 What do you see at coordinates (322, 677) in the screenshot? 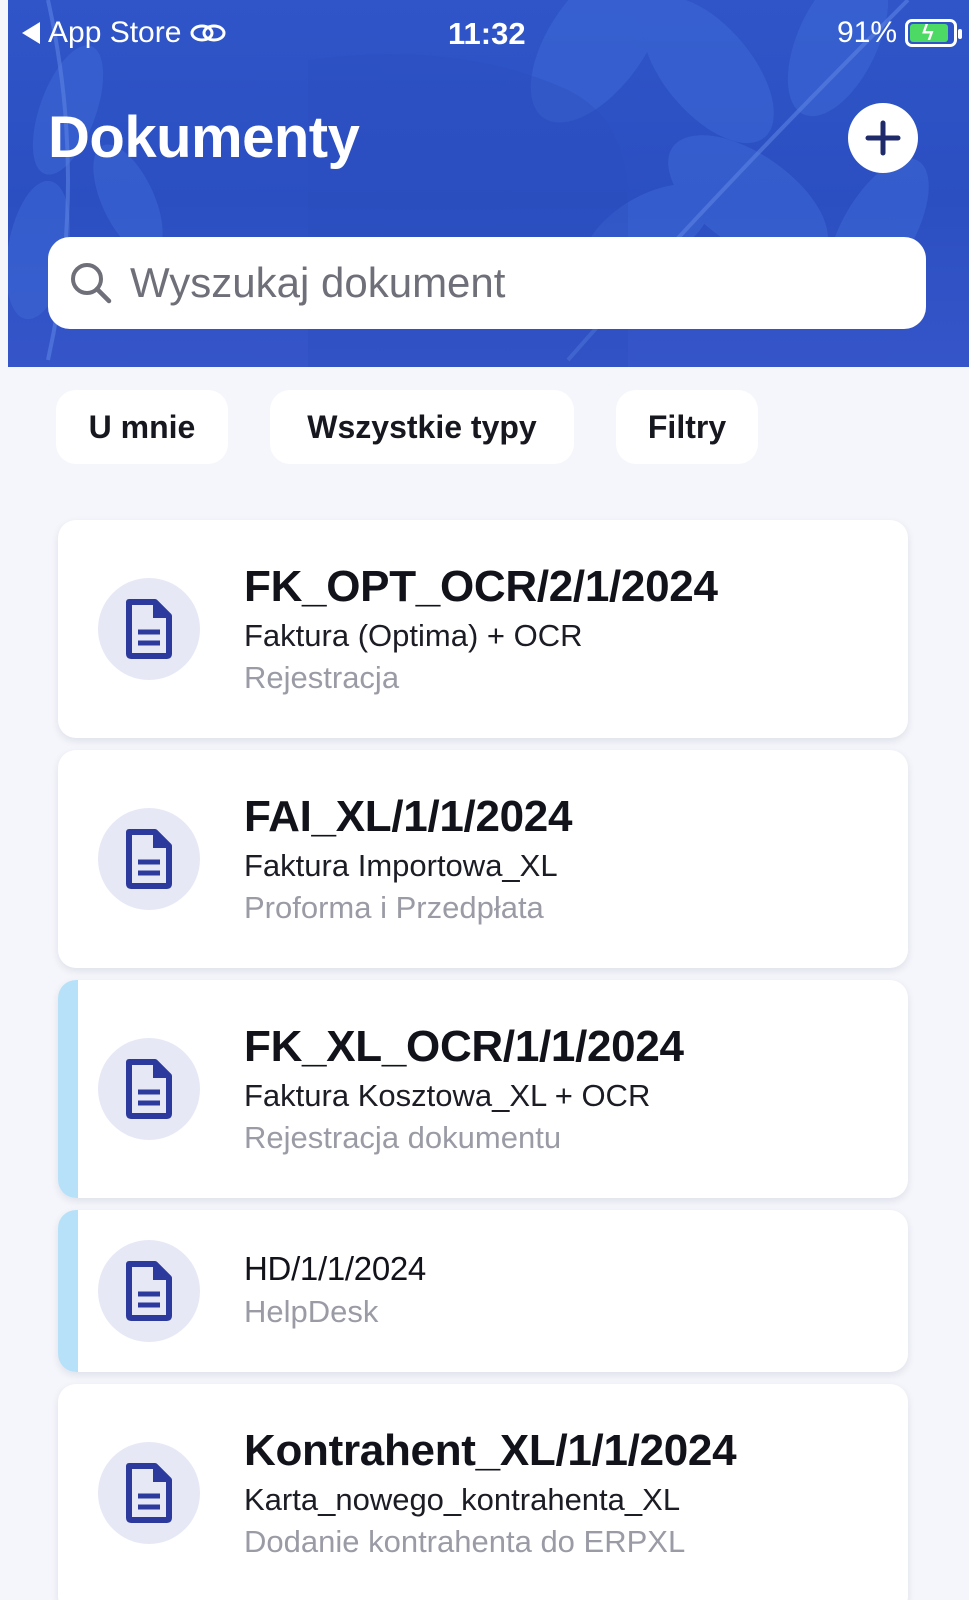
I see `document-stage: Rejestracja` at bounding box center [322, 677].